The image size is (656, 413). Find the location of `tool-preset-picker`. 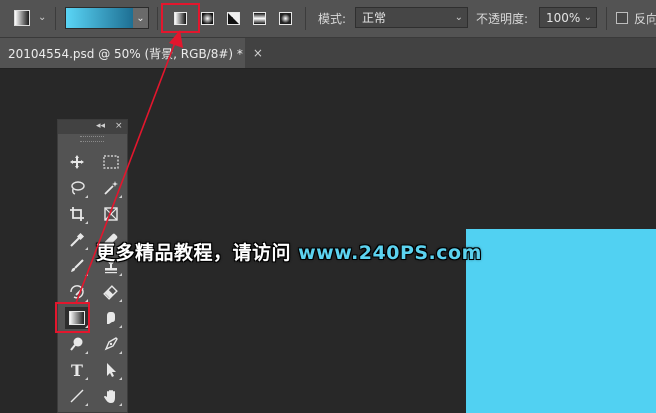

tool-preset-picker is located at coordinates (22, 18).